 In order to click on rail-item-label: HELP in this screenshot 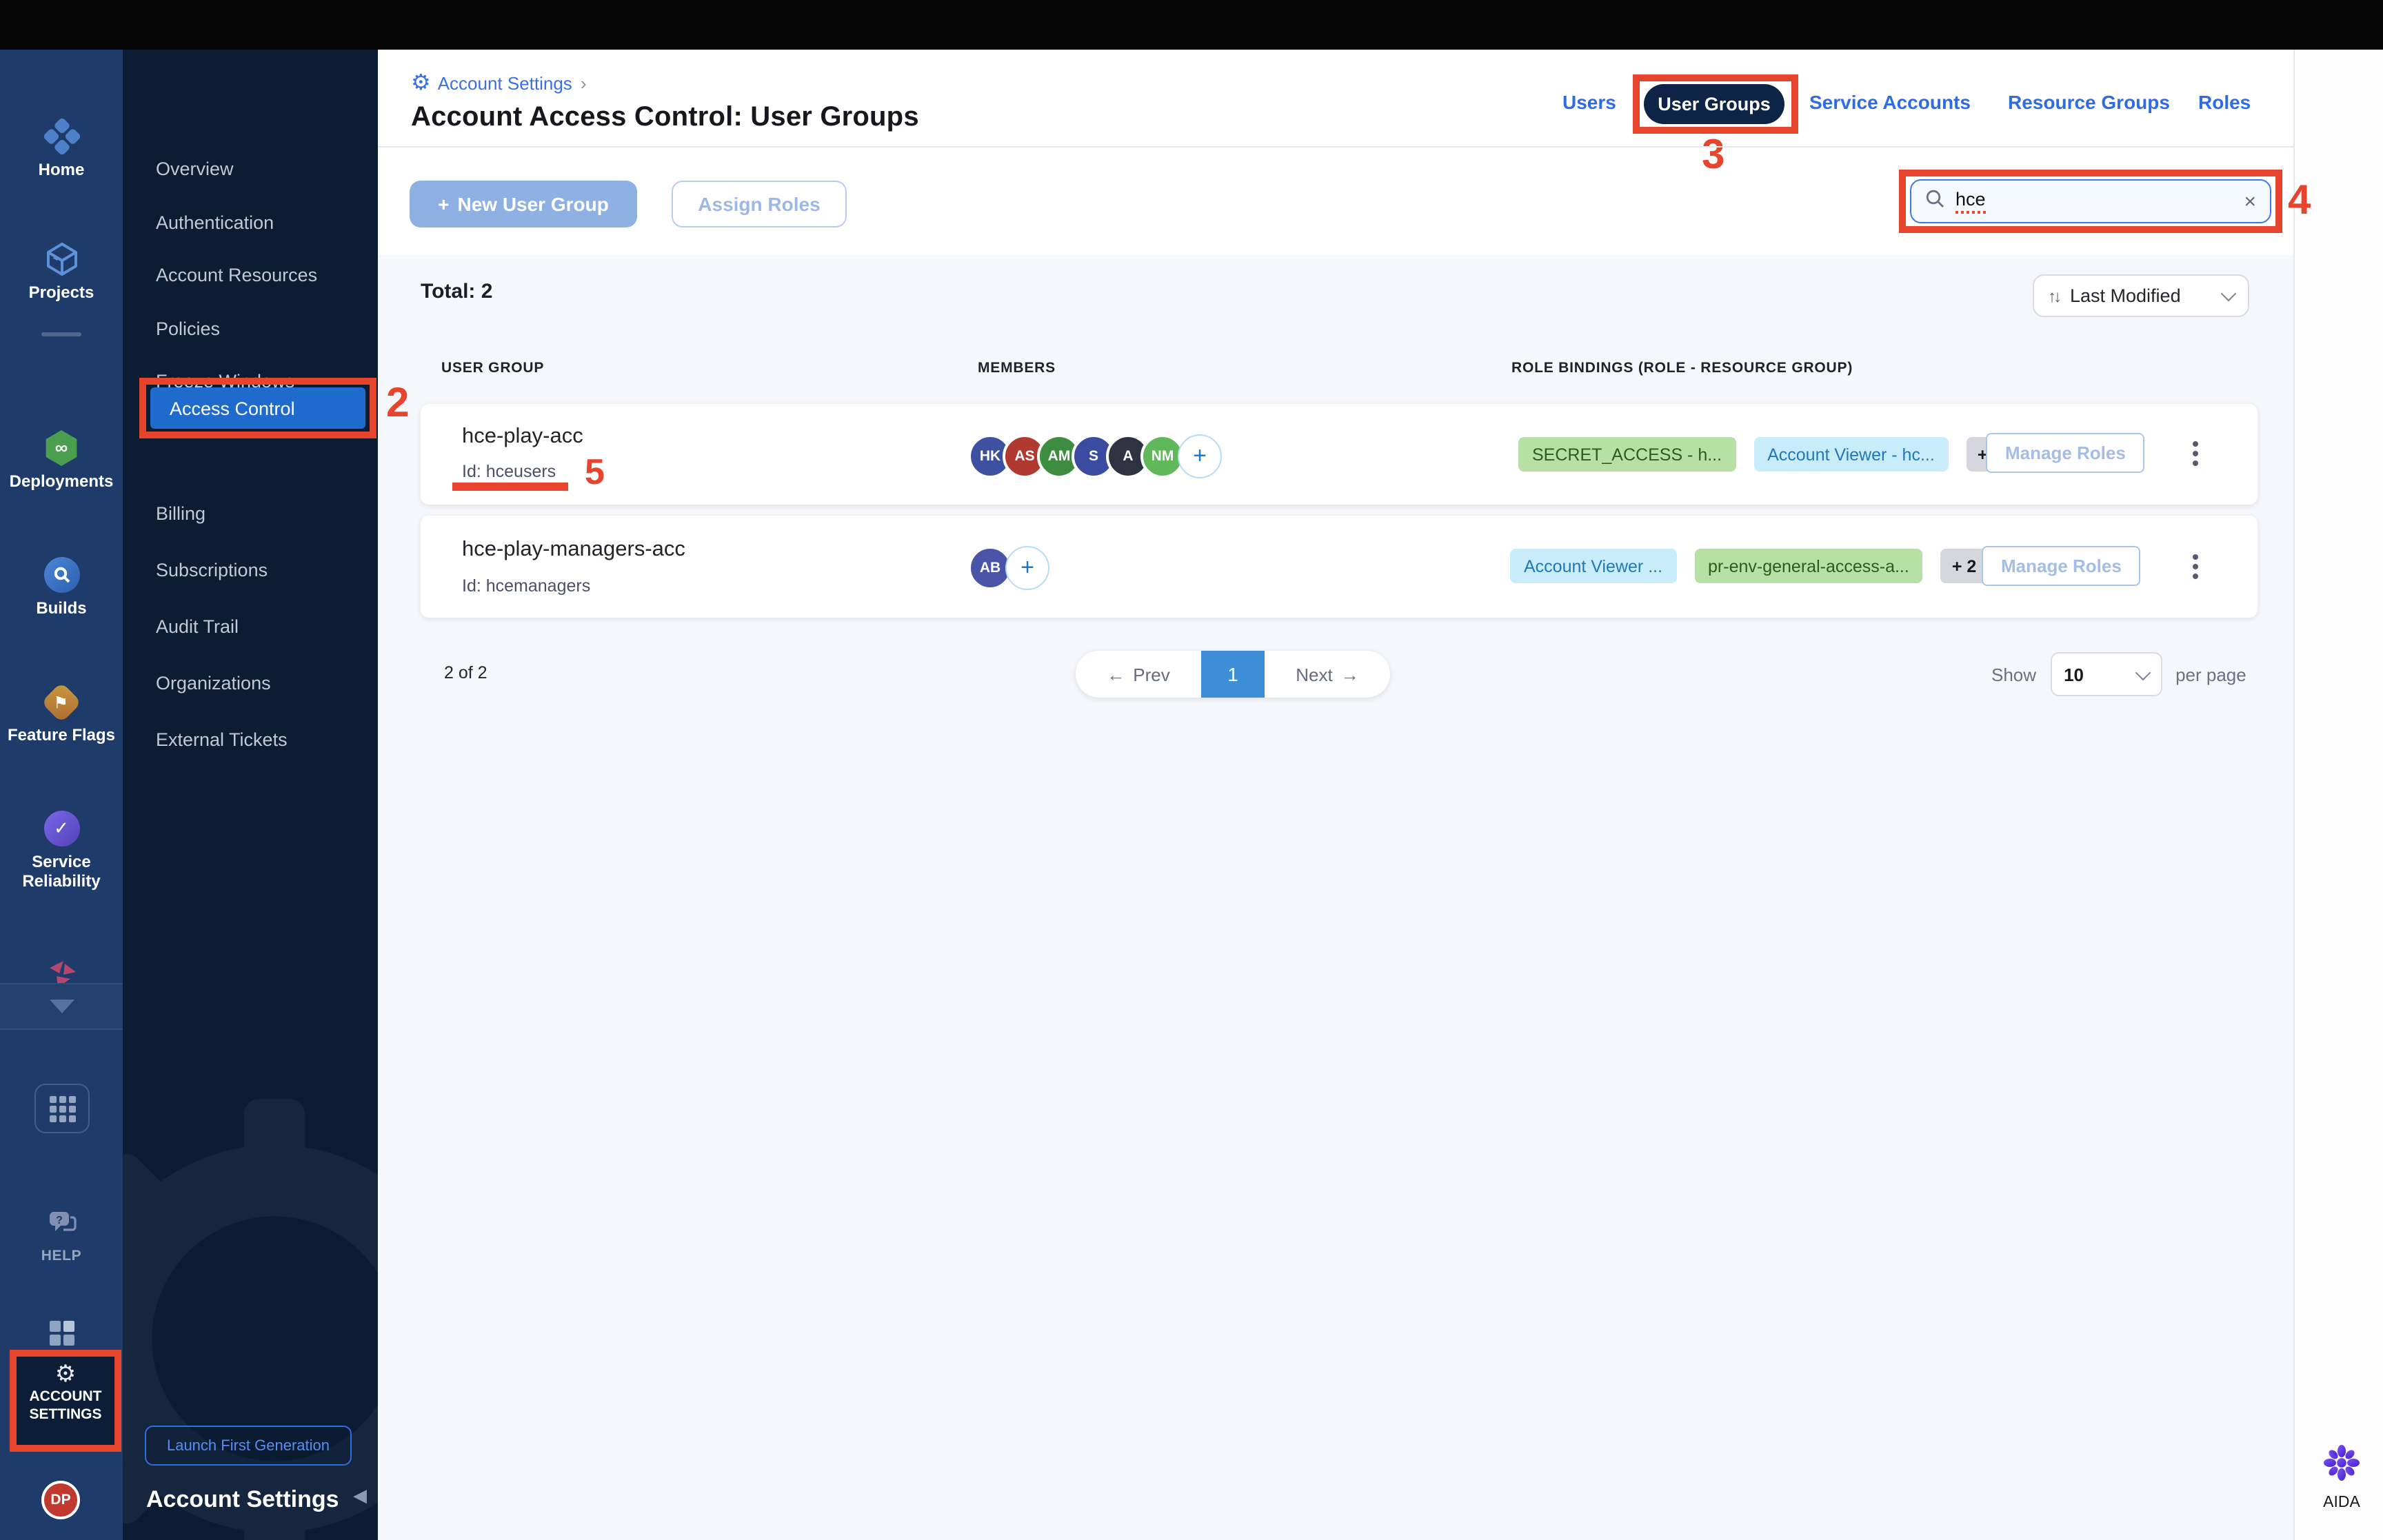, I will do `click(61, 1256)`.